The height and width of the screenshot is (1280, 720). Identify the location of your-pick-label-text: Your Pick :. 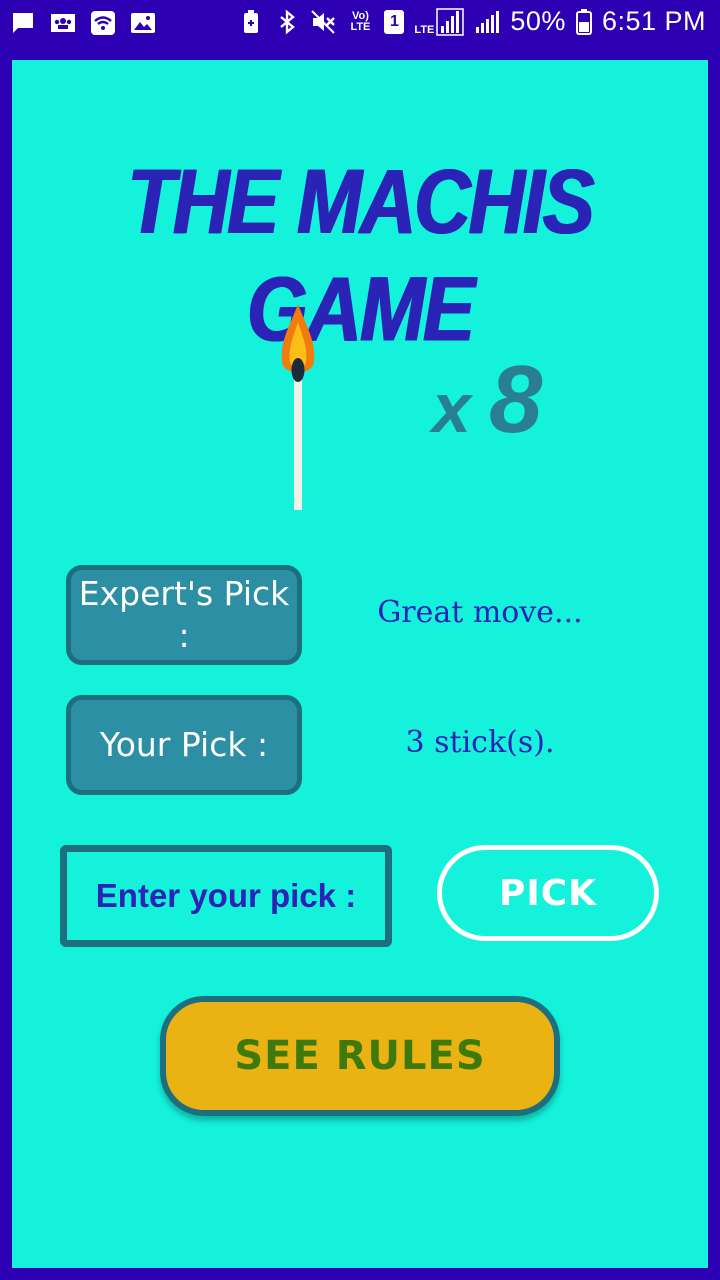
(184, 744).